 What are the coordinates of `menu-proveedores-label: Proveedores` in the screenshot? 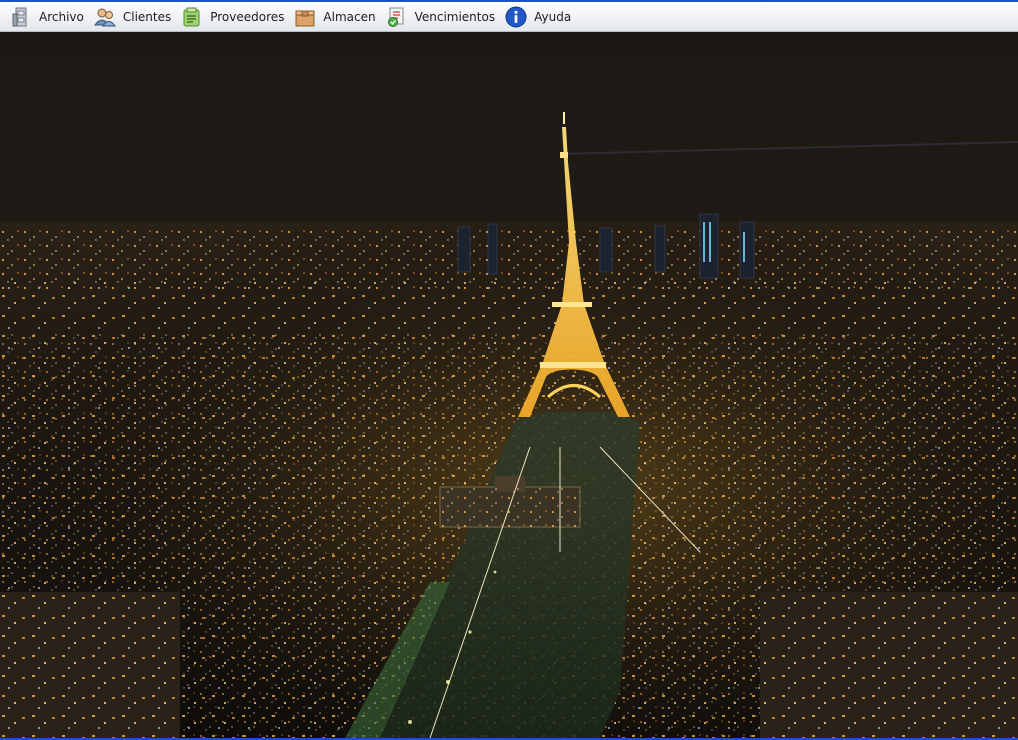 It's located at (247, 16).